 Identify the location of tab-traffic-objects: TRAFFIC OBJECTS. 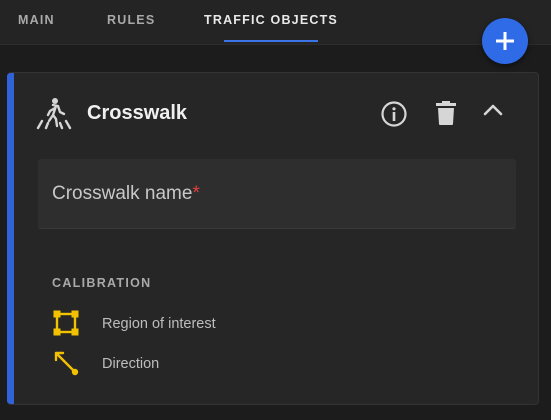
(271, 20).